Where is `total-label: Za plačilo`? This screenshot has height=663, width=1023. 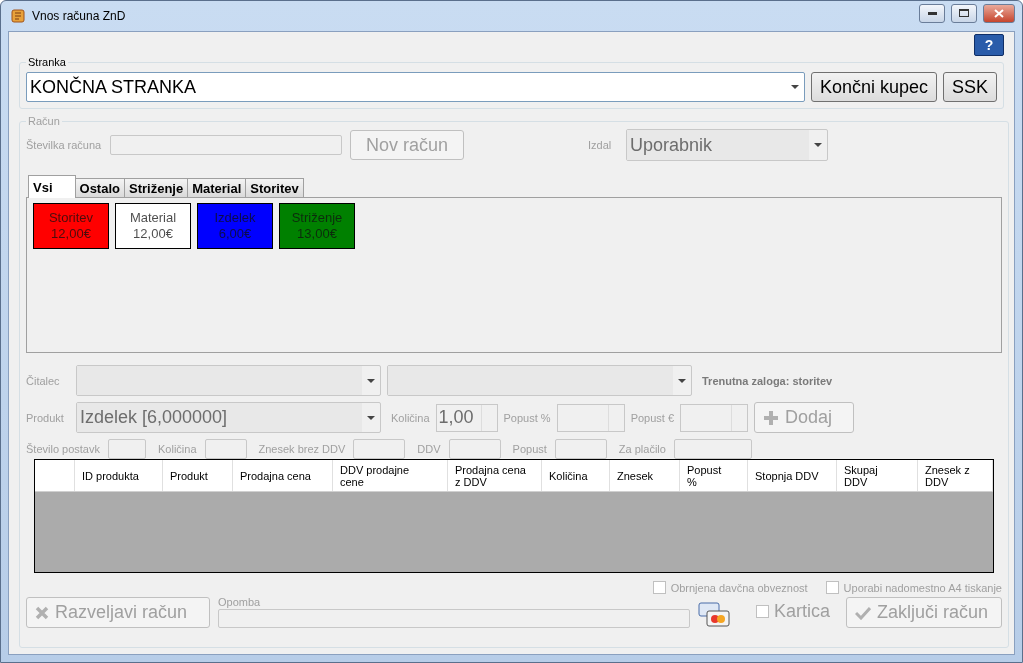 total-label: Za plačilo is located at coordinates (642, 449).